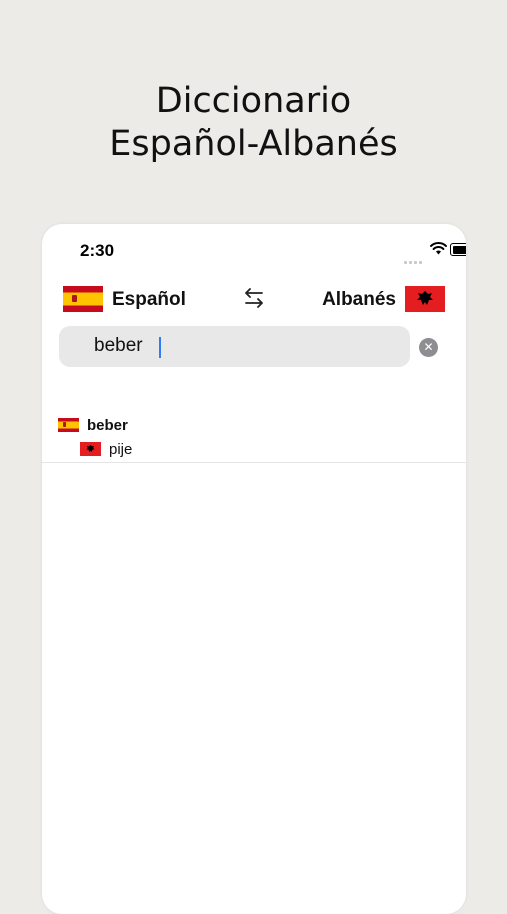 This screenshot has height=914, width=507. I want to click on marketing-headline: Diccionario Español-Albanés, so click(253, 123).